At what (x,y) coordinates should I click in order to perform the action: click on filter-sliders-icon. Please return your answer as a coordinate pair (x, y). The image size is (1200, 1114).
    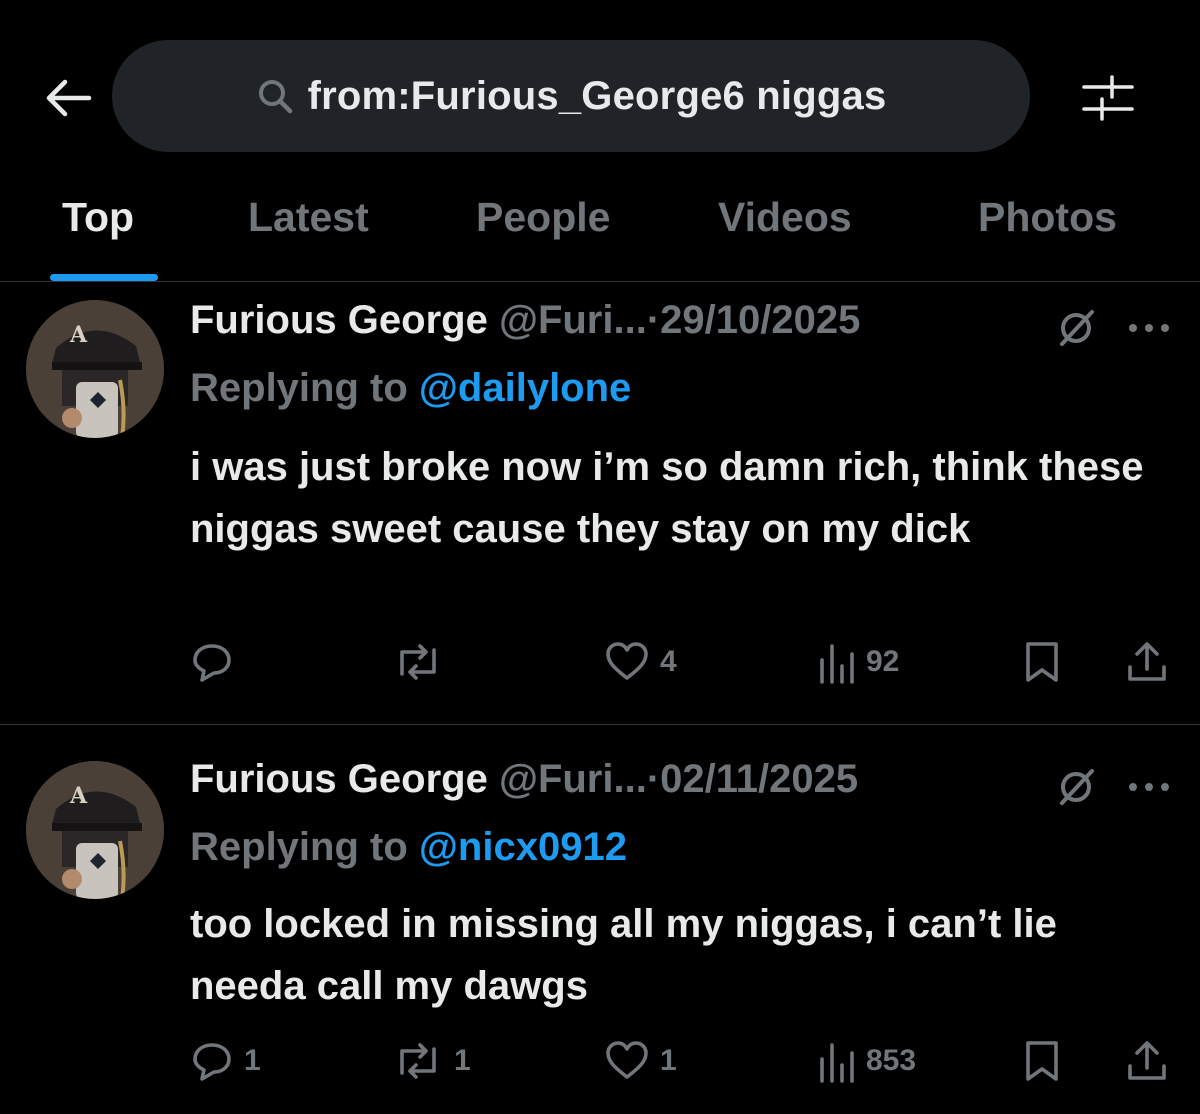
    Looking at the image, I should click on (1108, 98).